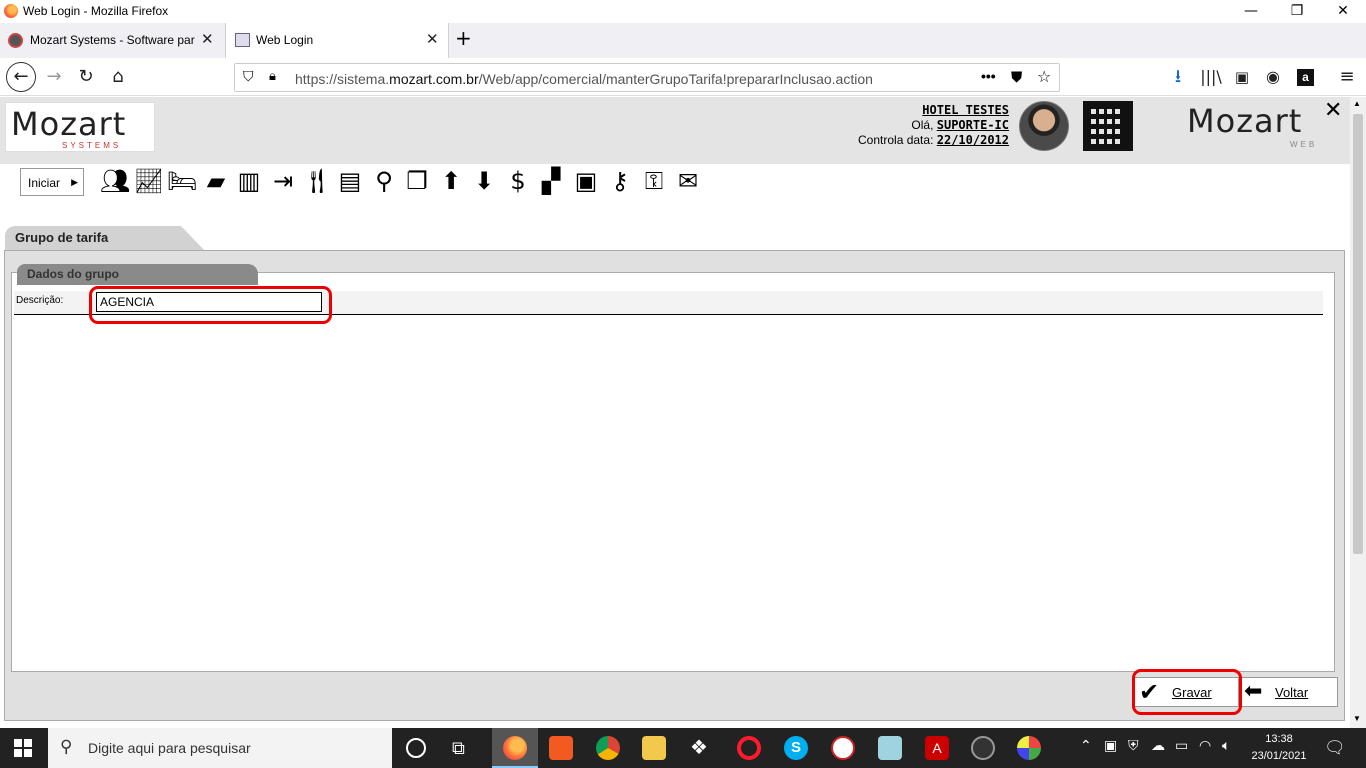  What do you see at coordinates (1357, 103) in the screenshot?
I see `scroll-up-icon: ▲` at bounding box center [1357, 103].